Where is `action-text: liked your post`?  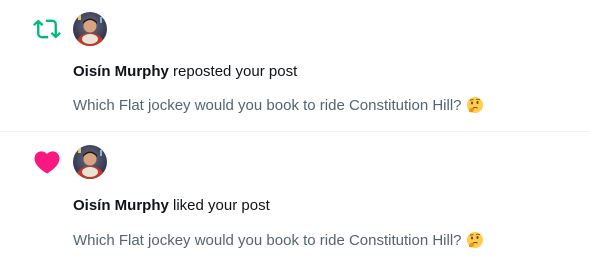
action-text: liked your post is located at coordinates (221, 205).